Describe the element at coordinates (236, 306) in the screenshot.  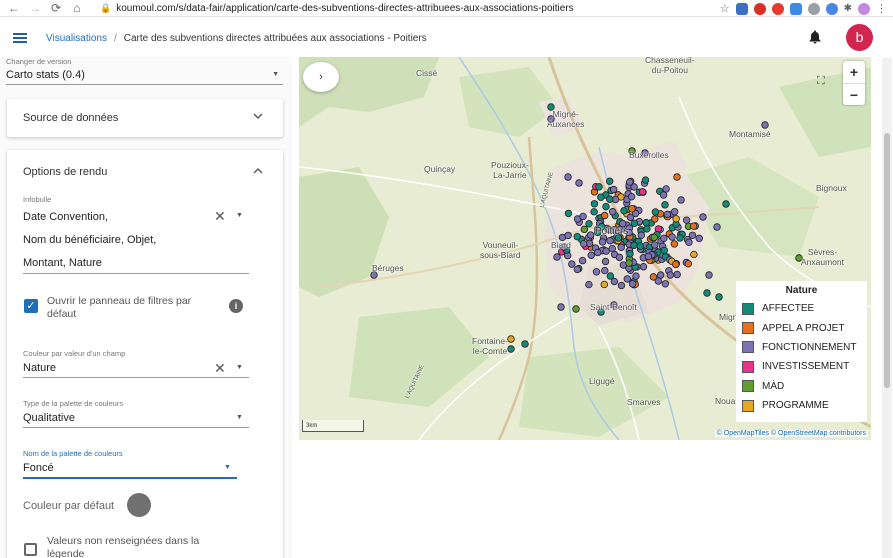
I see `info-icon: i` at that location.